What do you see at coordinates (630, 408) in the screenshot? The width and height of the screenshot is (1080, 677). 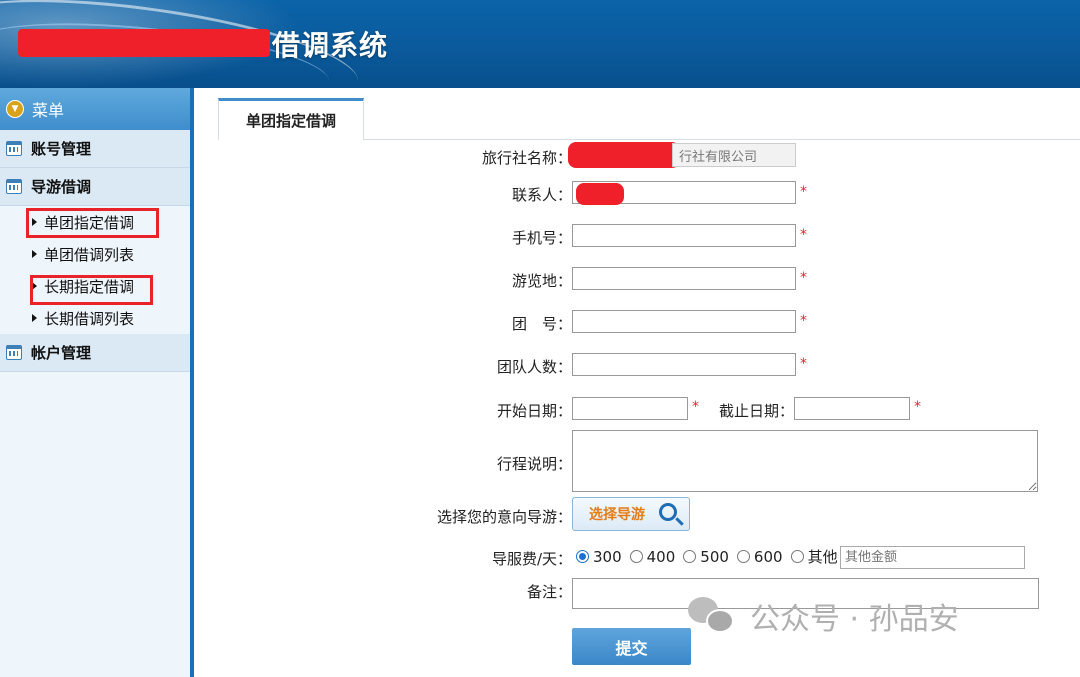 I see `start-date-input` at bounding box center [630, 408].